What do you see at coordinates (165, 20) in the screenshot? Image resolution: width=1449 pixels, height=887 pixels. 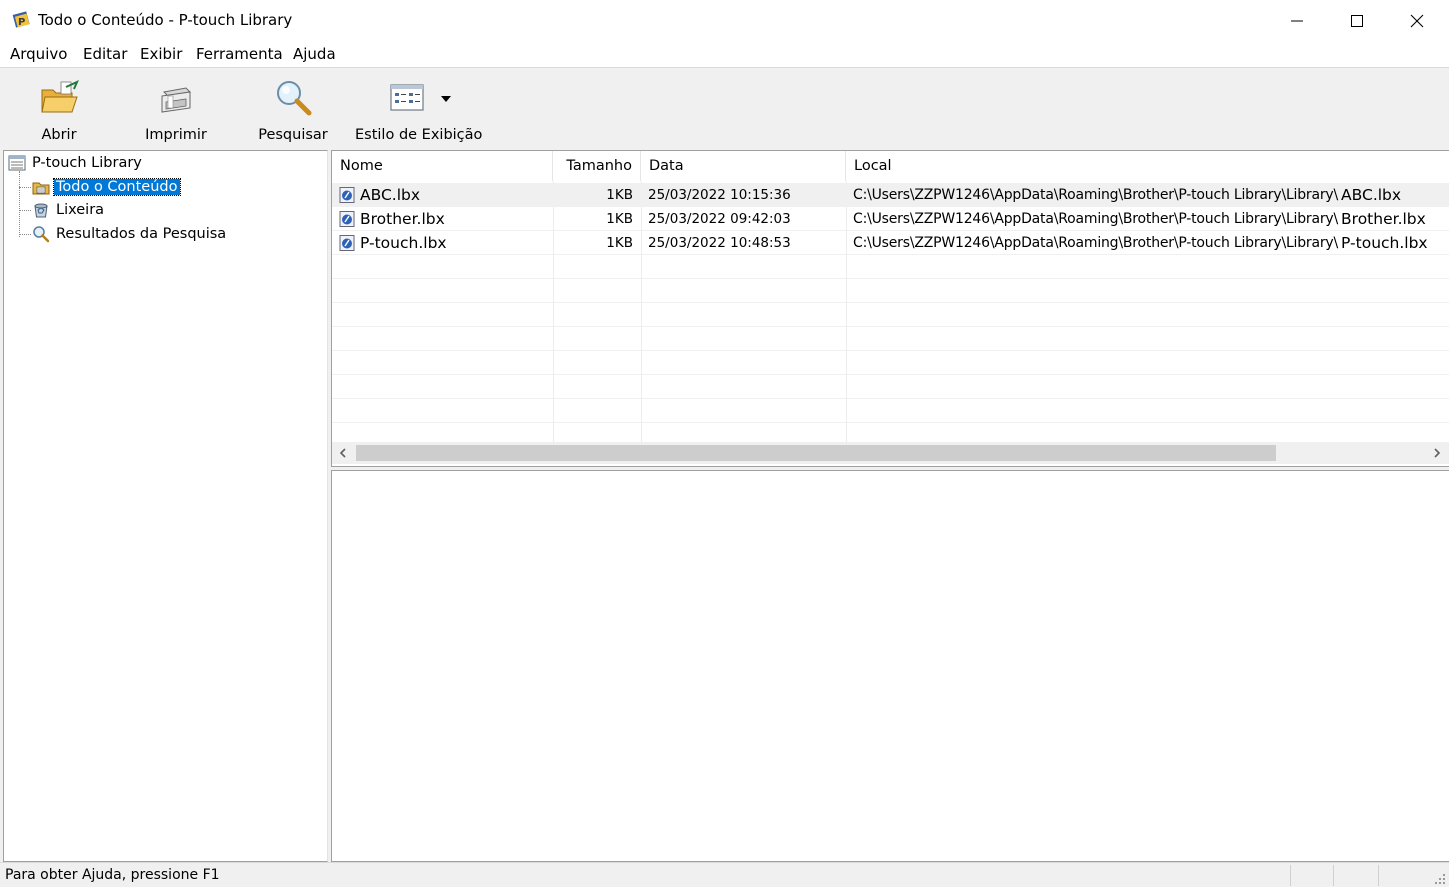 I see `window-title: Todo o Conteúdo - P-touch Library` at bounding box center [165, 20].